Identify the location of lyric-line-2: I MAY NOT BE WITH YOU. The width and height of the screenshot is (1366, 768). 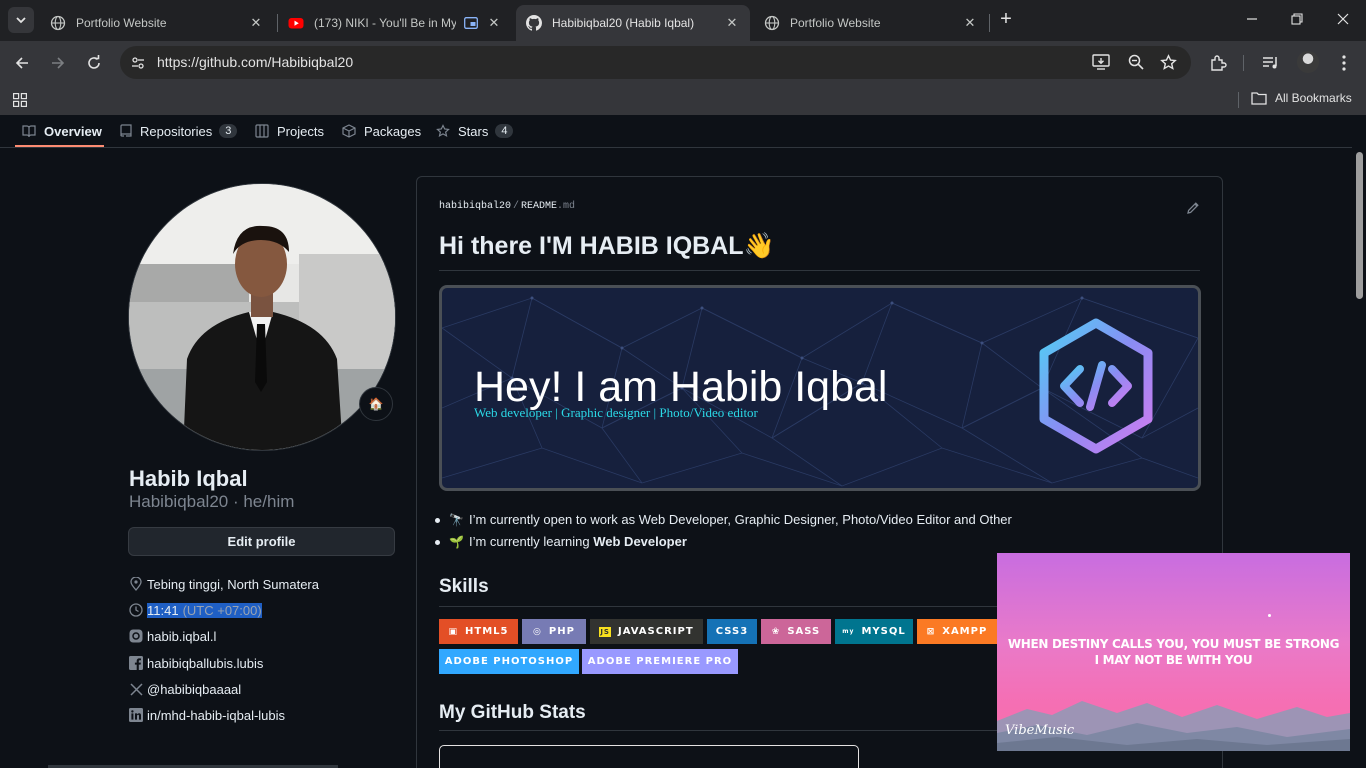
(1173, 660).